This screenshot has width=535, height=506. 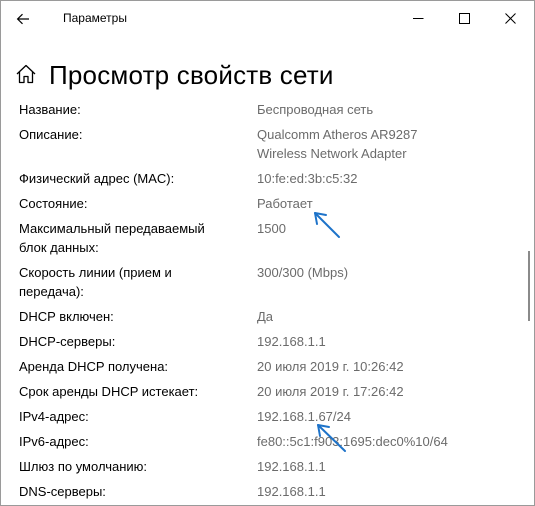 What do you see at coordinates (529, 286) in the screenshot?
I see `scrollbar-thumb` at bounding box center [529, 286].